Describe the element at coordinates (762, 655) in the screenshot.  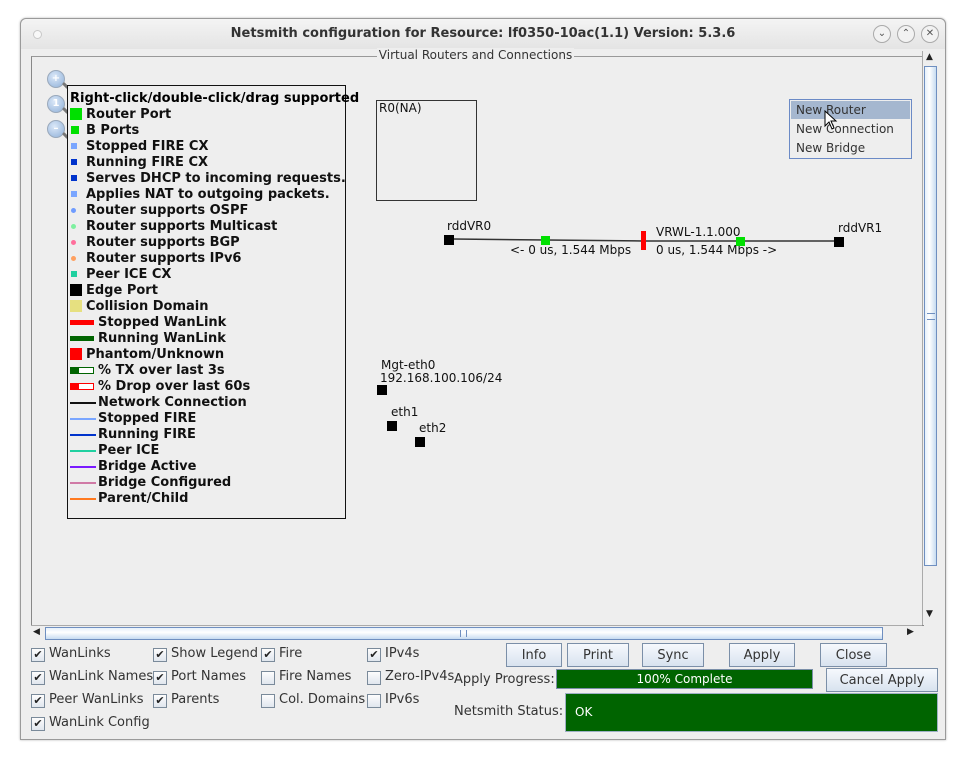
I see `apply-button: Apply` at that location.